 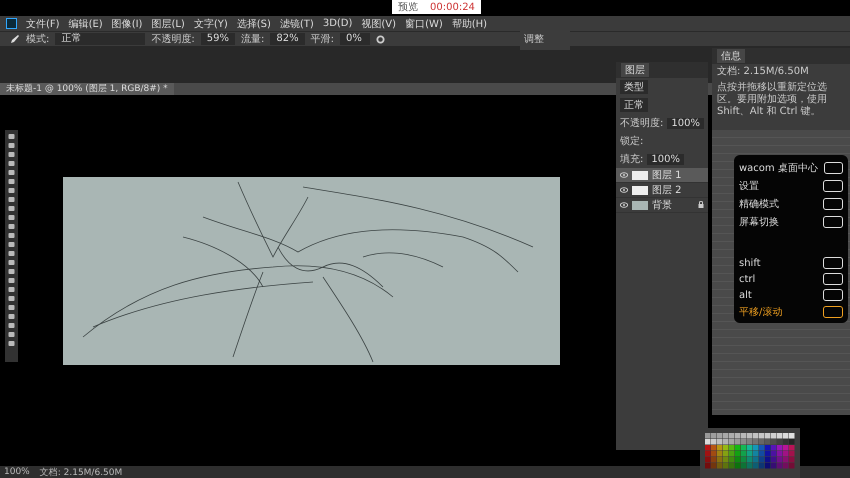 I want to click on panel-tab: 图层, so click(x=635, y=70).